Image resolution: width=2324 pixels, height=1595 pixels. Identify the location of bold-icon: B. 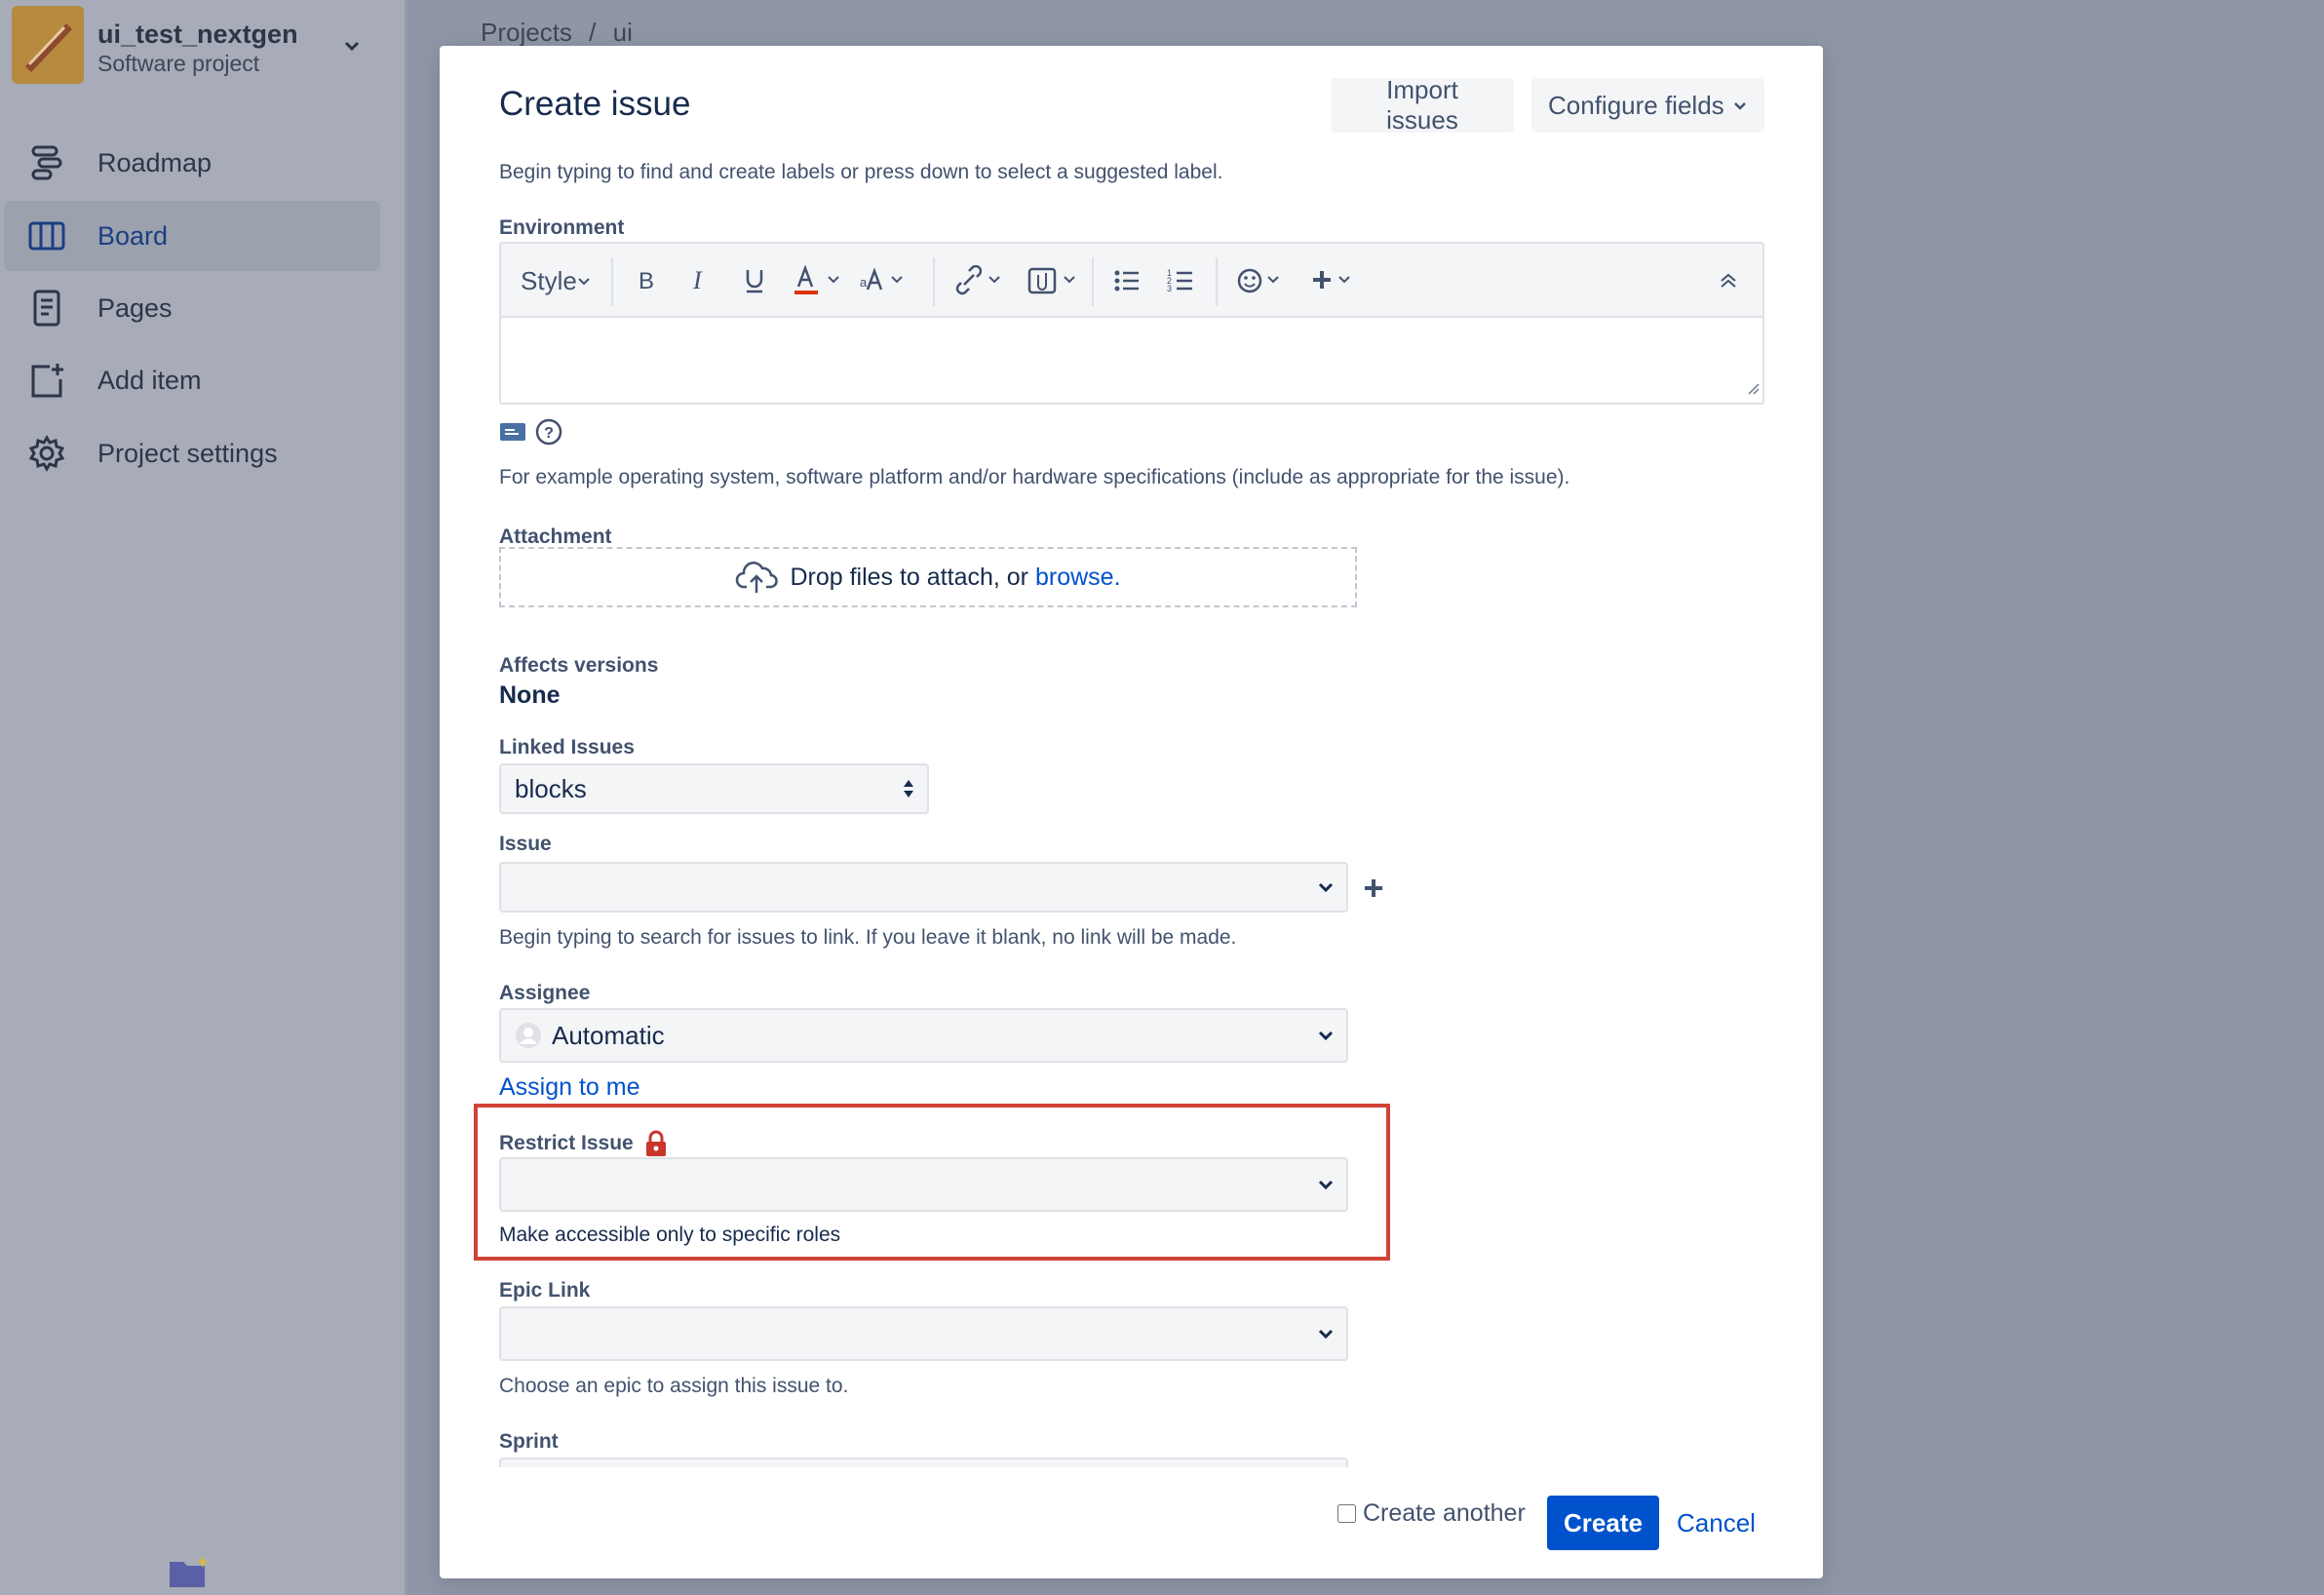
(646, 280).